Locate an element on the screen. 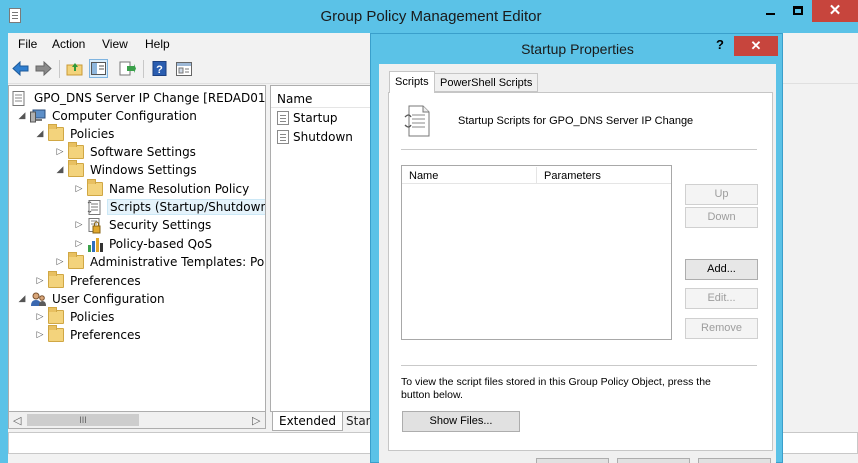  minimize-icon is located at coordinates (770, 14).